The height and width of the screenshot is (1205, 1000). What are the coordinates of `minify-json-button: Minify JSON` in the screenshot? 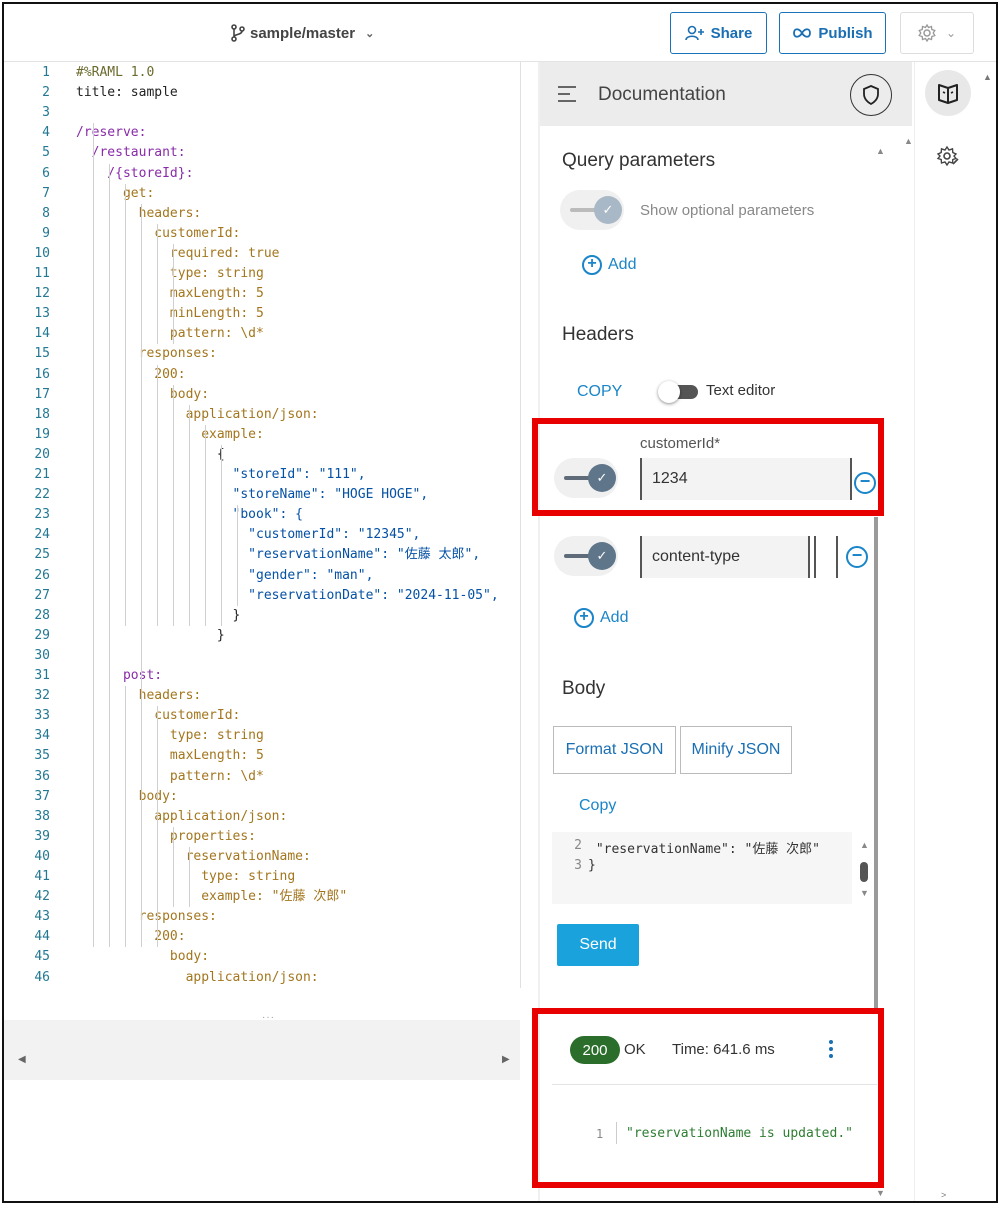 It's located at (736, 750).